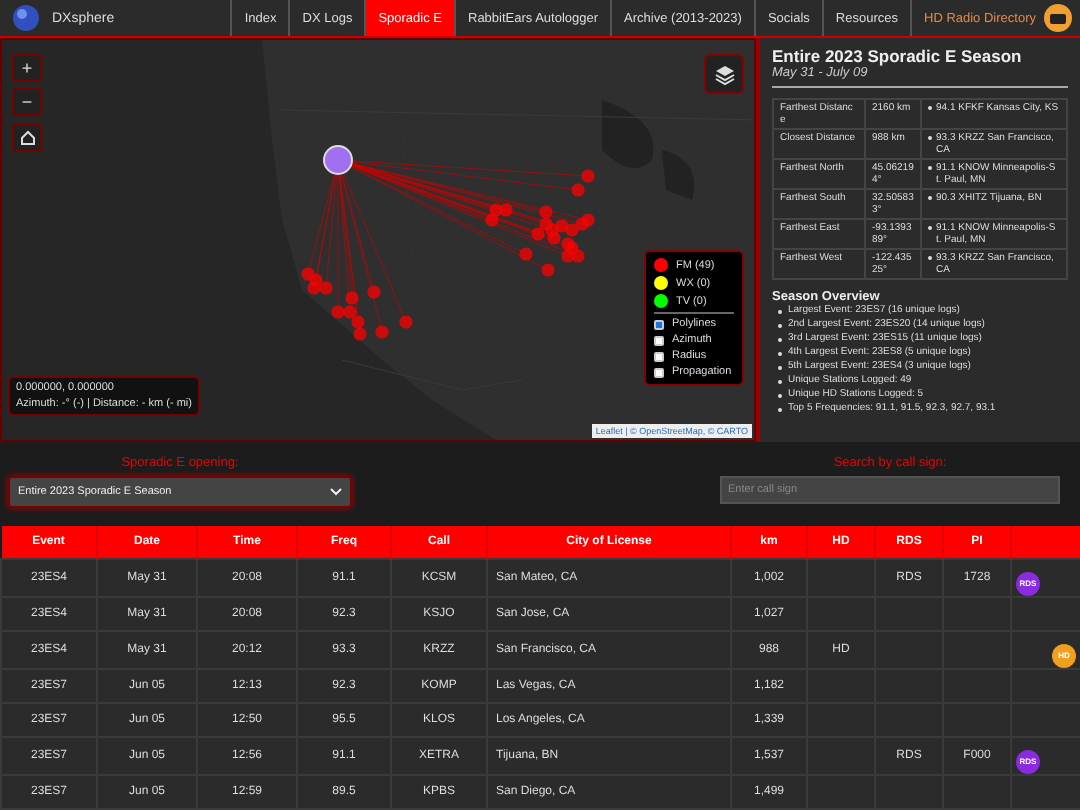  Describe the element at coordinates (898, 56) in the screenshot. I see `season-title: Entire 2023 Sporadic E Season` at that location.